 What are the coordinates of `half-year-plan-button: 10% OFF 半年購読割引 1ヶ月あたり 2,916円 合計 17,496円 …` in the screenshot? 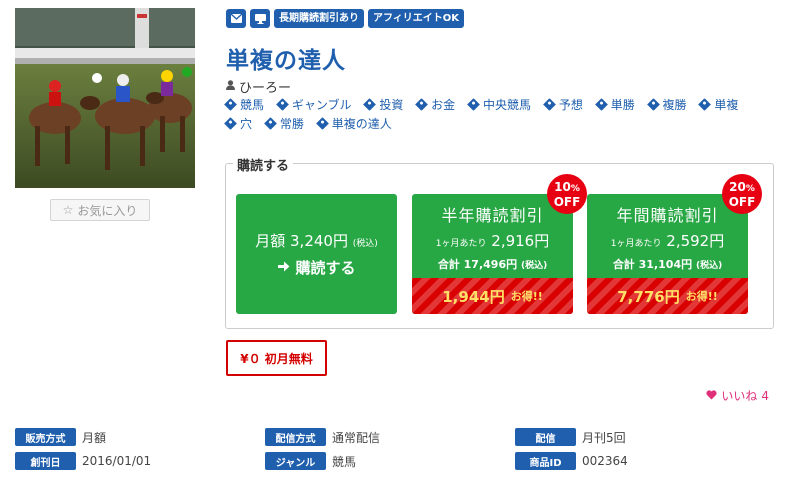 It's located at (499, 244).